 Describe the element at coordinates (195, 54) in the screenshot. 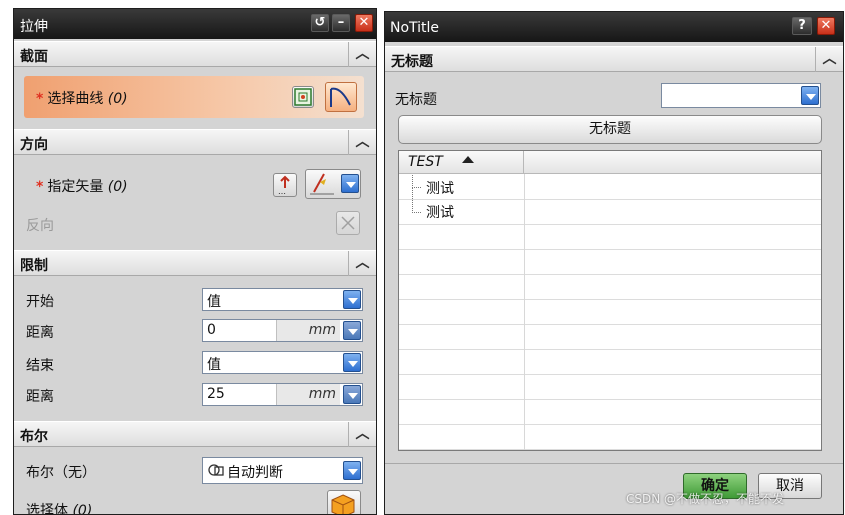

I see `section-header: 截面 ︿` at that location.